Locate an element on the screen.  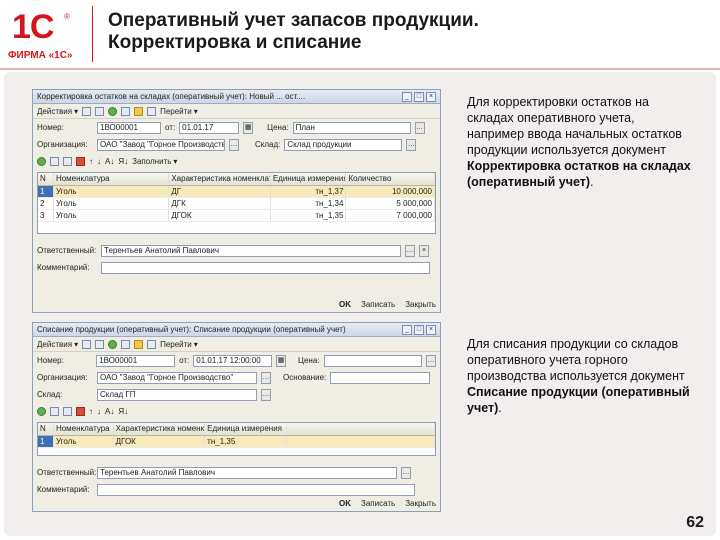
warehouse-field: Склад продукции is located at coordinates (343, 144).